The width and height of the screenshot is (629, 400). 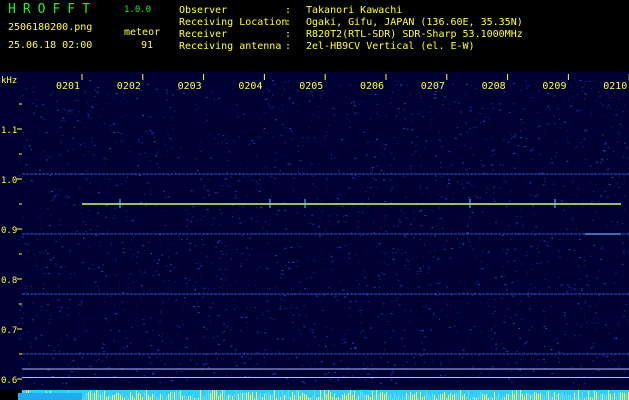 What do you see at coordinates (138, 10) in the screenshot?
I see `app-version: 1.0.0` at bounding box center [138, 10].